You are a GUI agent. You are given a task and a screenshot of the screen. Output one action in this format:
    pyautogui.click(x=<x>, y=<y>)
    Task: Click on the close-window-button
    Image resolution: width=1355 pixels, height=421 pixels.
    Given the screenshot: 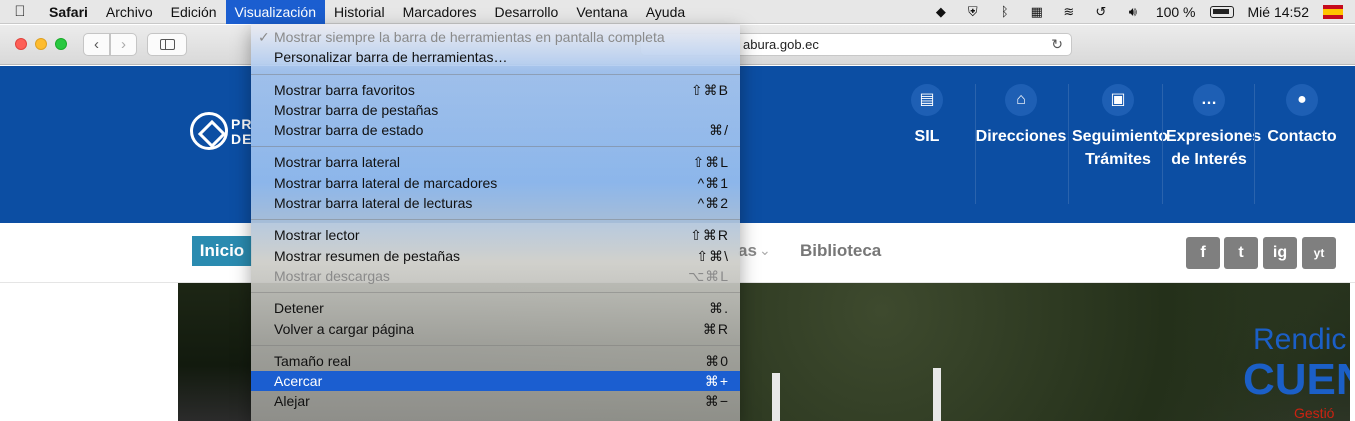 What is the action you would take?
    pyautogui.click(x=21, y=44)
    